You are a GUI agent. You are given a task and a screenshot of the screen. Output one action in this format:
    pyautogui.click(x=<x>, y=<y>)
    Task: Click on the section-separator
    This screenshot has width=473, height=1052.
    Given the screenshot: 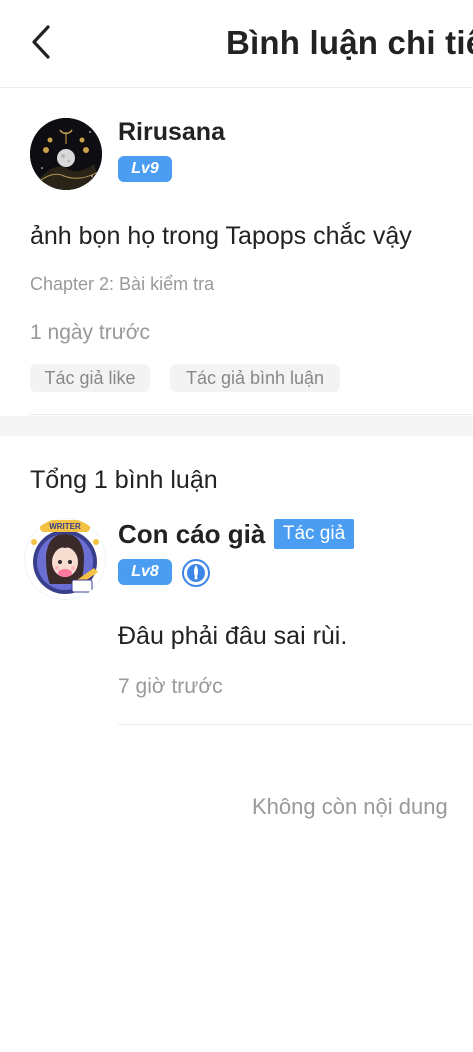 What is the action you would take?
    pyautogui.click(x=236, y=426)
    